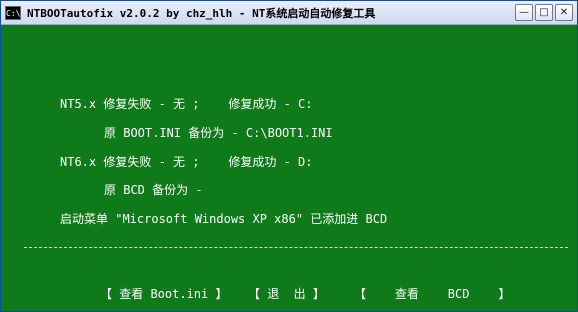  Describe the element at coordinates (224, 219) in the screenshot. I see `boot-menu-line: 启动菜单 "Microsoft Windows XP x86" 已添加进 BCD` at that location.